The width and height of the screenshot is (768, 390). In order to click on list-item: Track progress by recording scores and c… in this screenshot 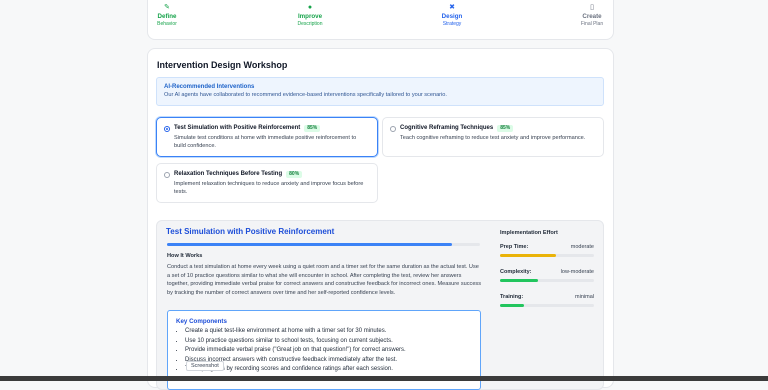, I will do `click(328, 370)`.